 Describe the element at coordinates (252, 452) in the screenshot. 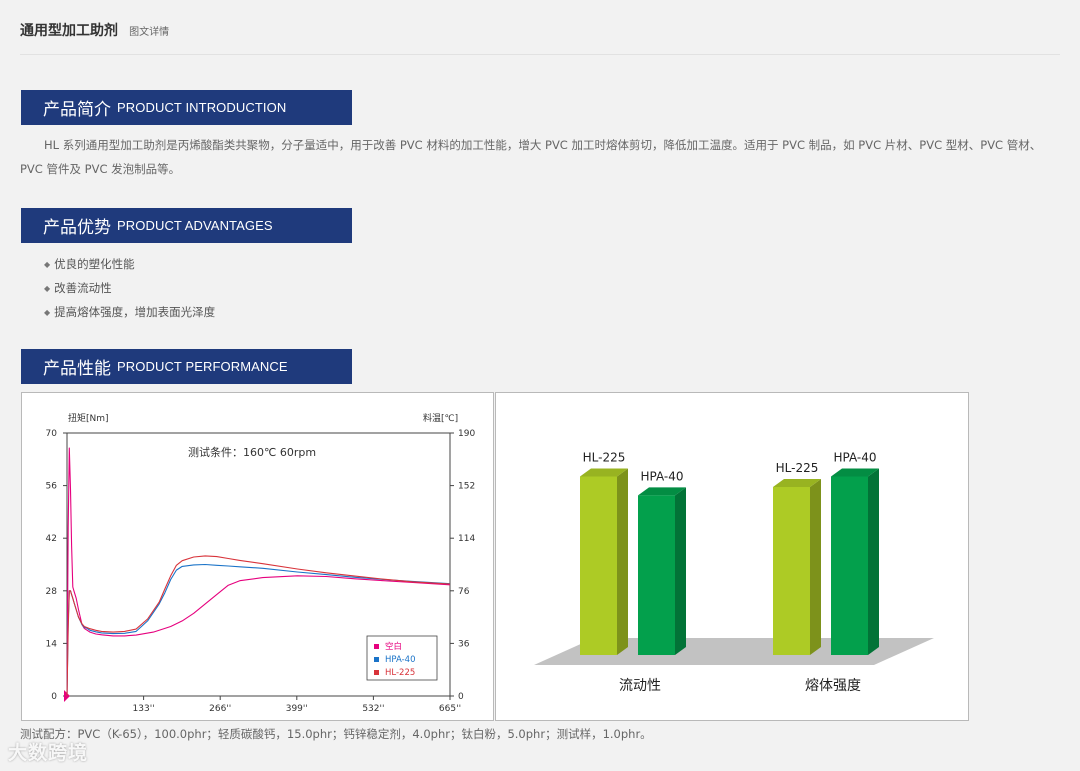

I see `test-condition-annotation: 测试条件：160℃ 60rpm` at that location.